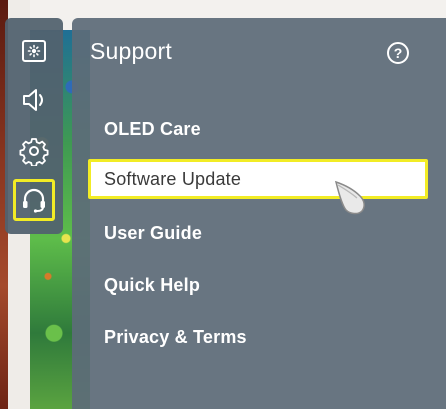 The width and height of the screenshot is (446, 409). I want to click on menu-item-software-update: Software Update, so click(258, 179).